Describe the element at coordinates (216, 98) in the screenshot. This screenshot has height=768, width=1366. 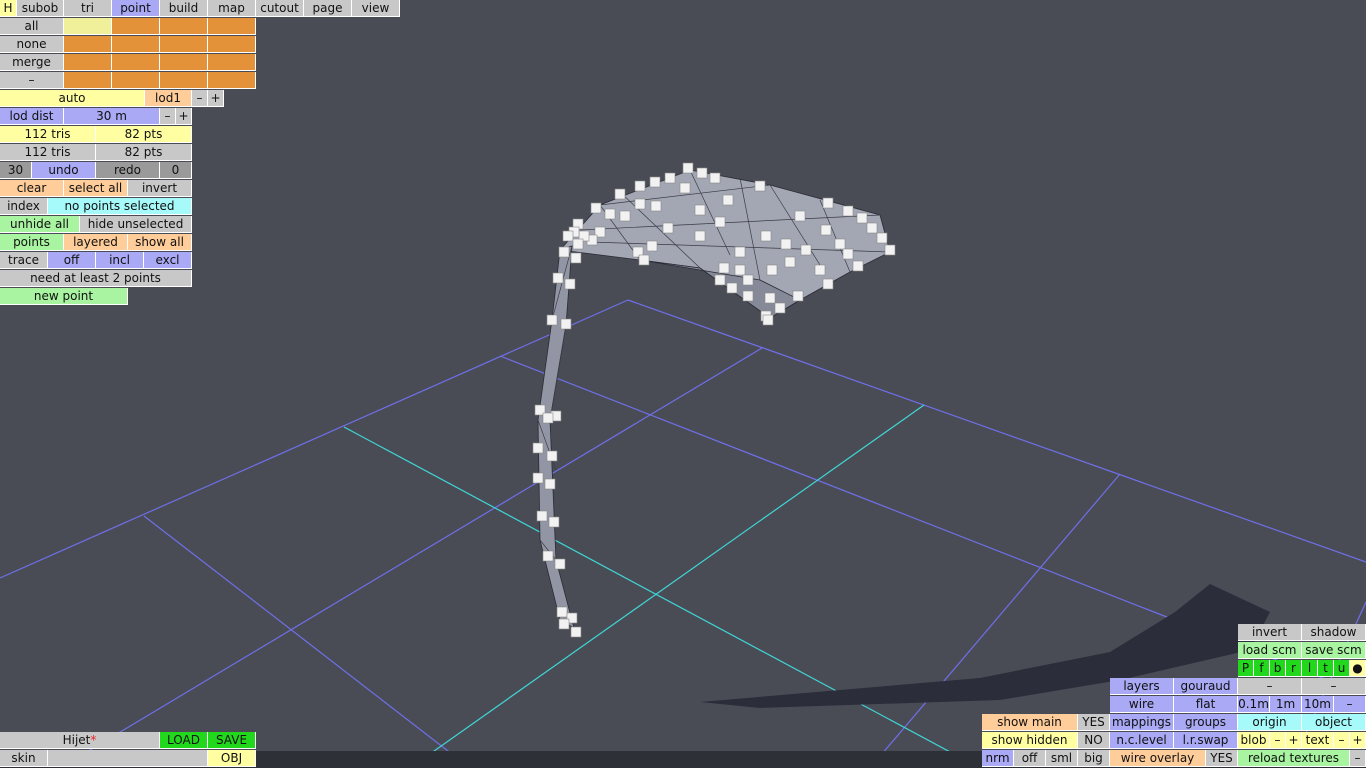
I see `lod-plus-button: +` at that location.